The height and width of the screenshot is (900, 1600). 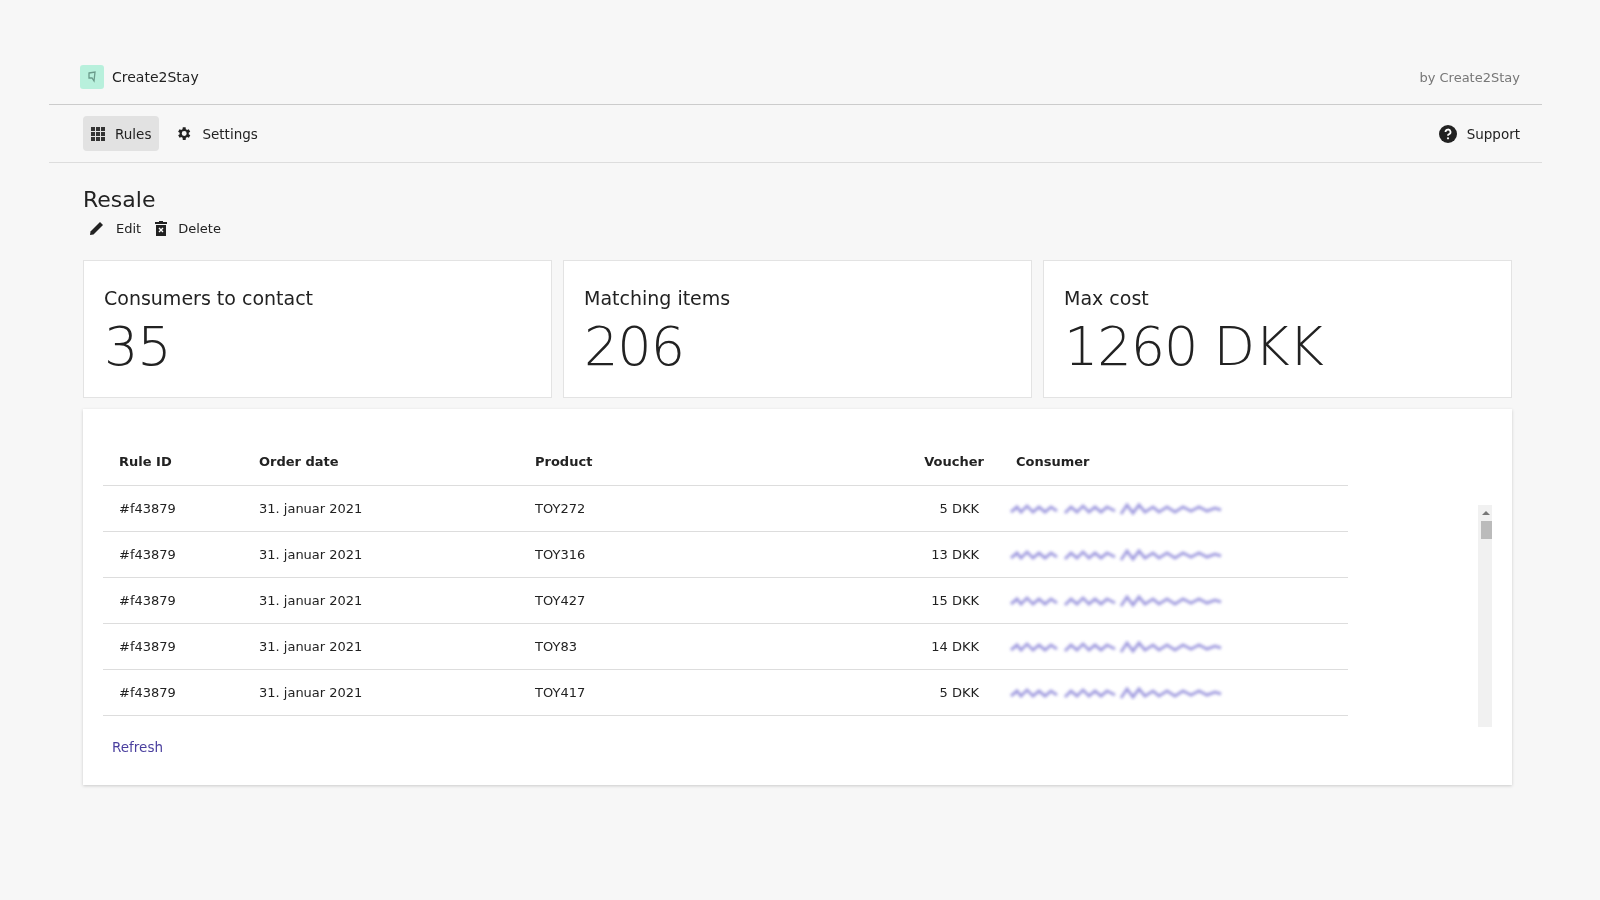 I want to click on column-header: Voucher, so click(x=953, y=461).